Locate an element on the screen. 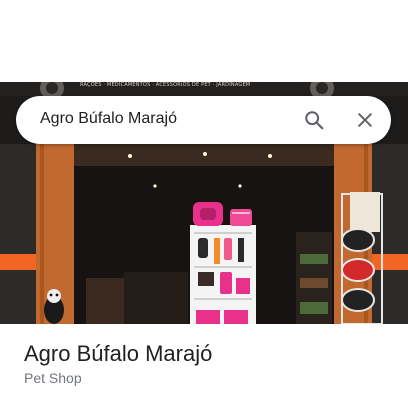 This screenshot has height=408, width=408. search-icon is located at coordinates (314, 120).